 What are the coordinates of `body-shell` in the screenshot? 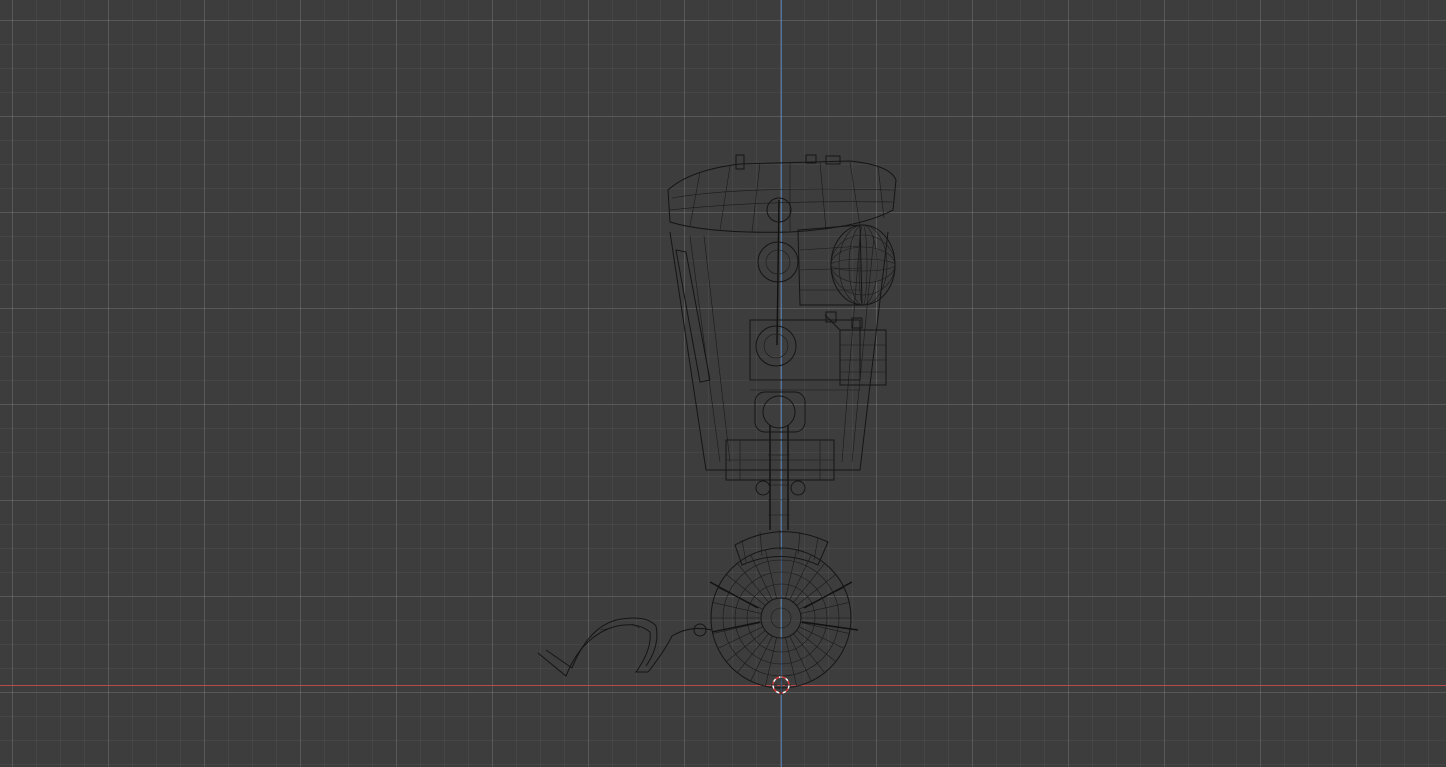 It's located at (779, 356).